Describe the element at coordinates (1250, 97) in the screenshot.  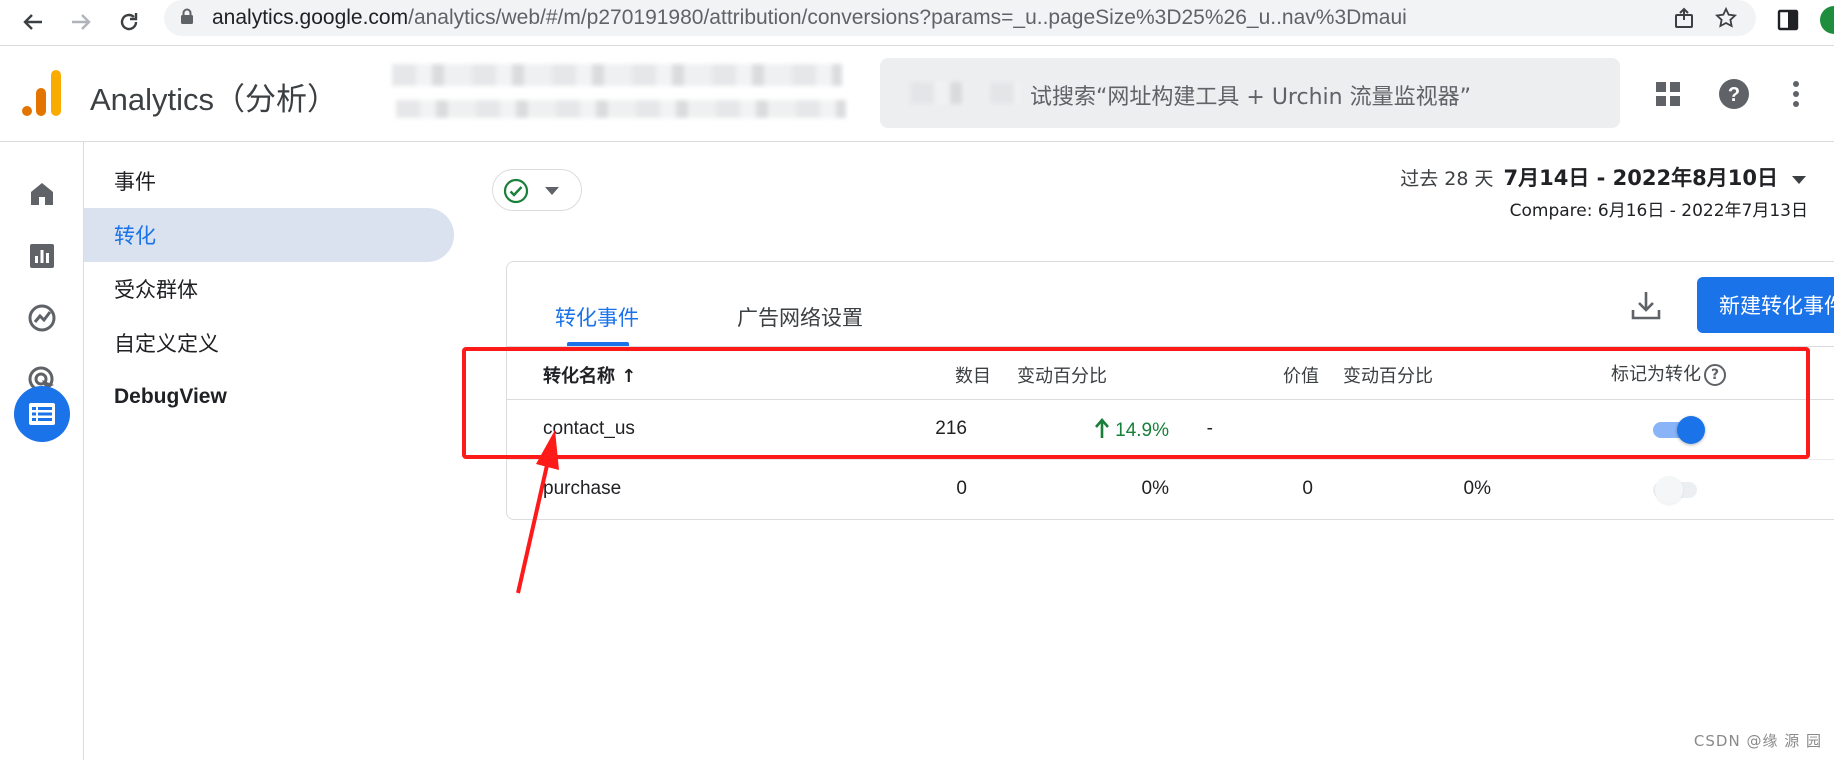
I see `search-placeholder: 试搜索“网址构建工具 + Urchin 流量监视器”` at that location.